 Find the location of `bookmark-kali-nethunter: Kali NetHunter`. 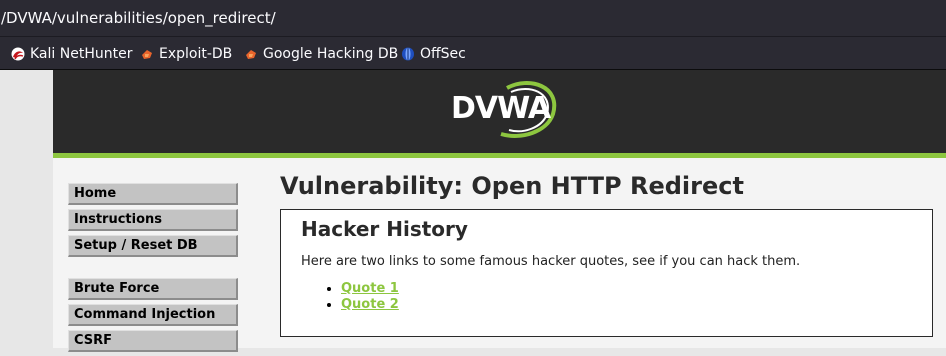

bookmark-kali-nethunter: Kali NetHunter is located at coordinates (71, 54).